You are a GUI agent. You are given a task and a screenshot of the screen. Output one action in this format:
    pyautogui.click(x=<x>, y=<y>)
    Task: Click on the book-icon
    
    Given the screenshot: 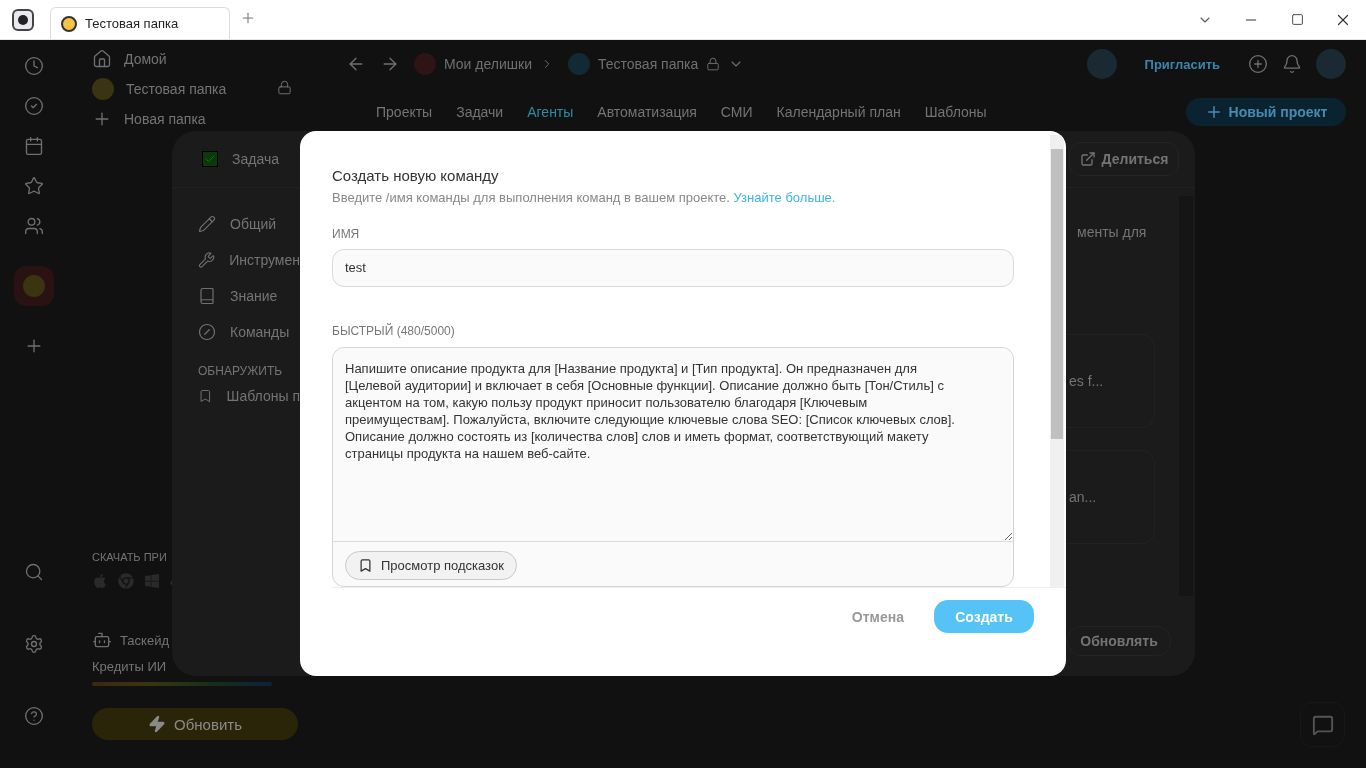 What is the action you would take?
    pyautogui.click(x=207, y=296)
    